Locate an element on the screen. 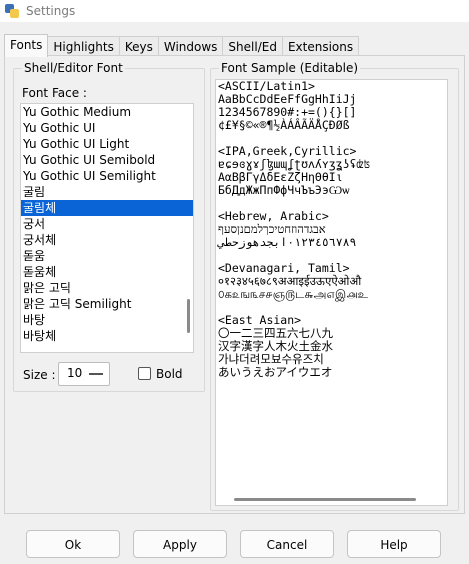 The image size is (469, 564). sample-group-title: Font Sample (Editable) is located at coordinates (290, 68).